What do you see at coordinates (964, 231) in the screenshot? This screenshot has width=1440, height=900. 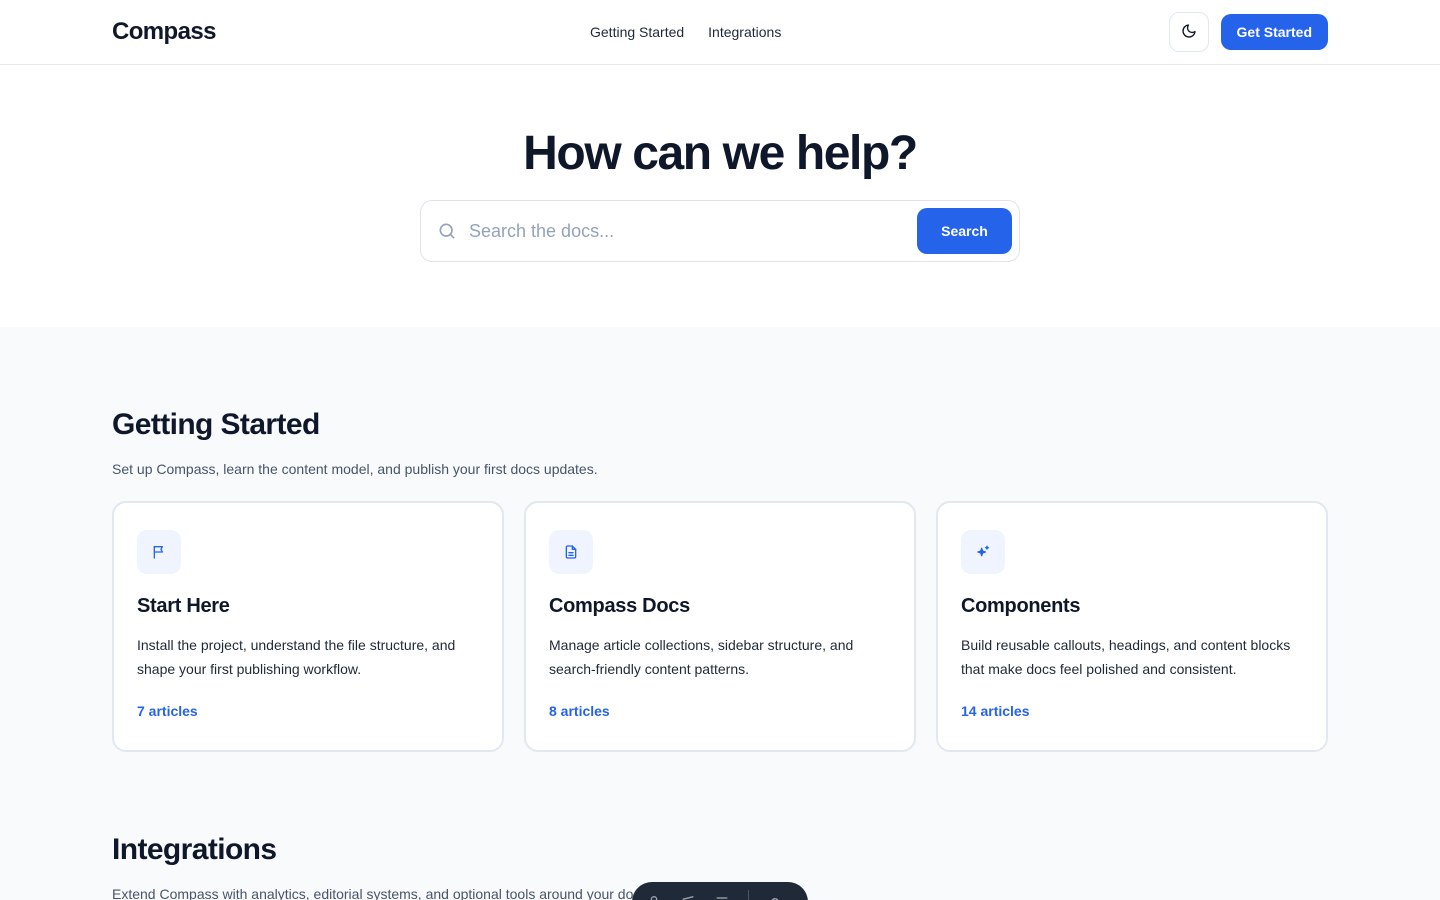 I see `search-button: Search` at bounding box center [964, 231].